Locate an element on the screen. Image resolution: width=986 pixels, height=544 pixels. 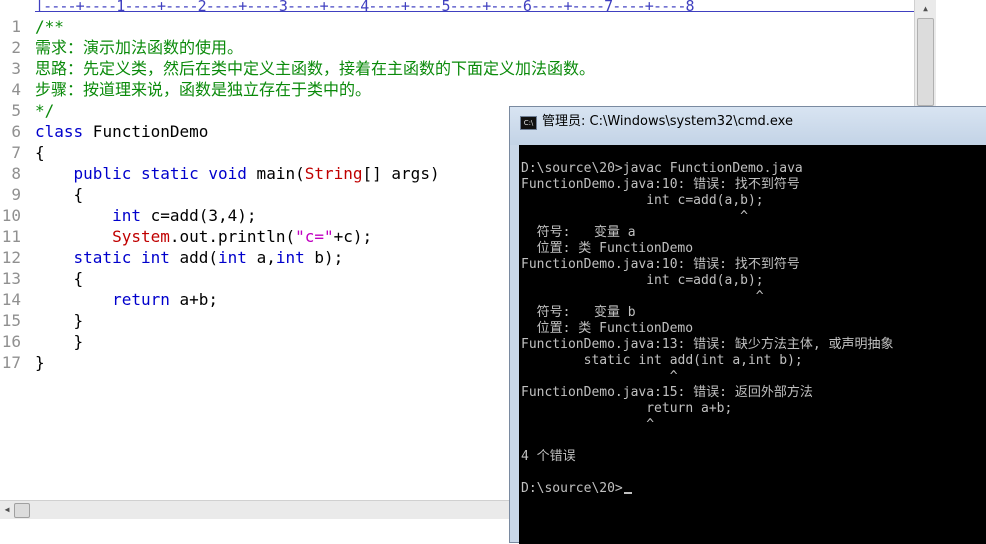
line-number: 14 is located at coordinates (11, 299).